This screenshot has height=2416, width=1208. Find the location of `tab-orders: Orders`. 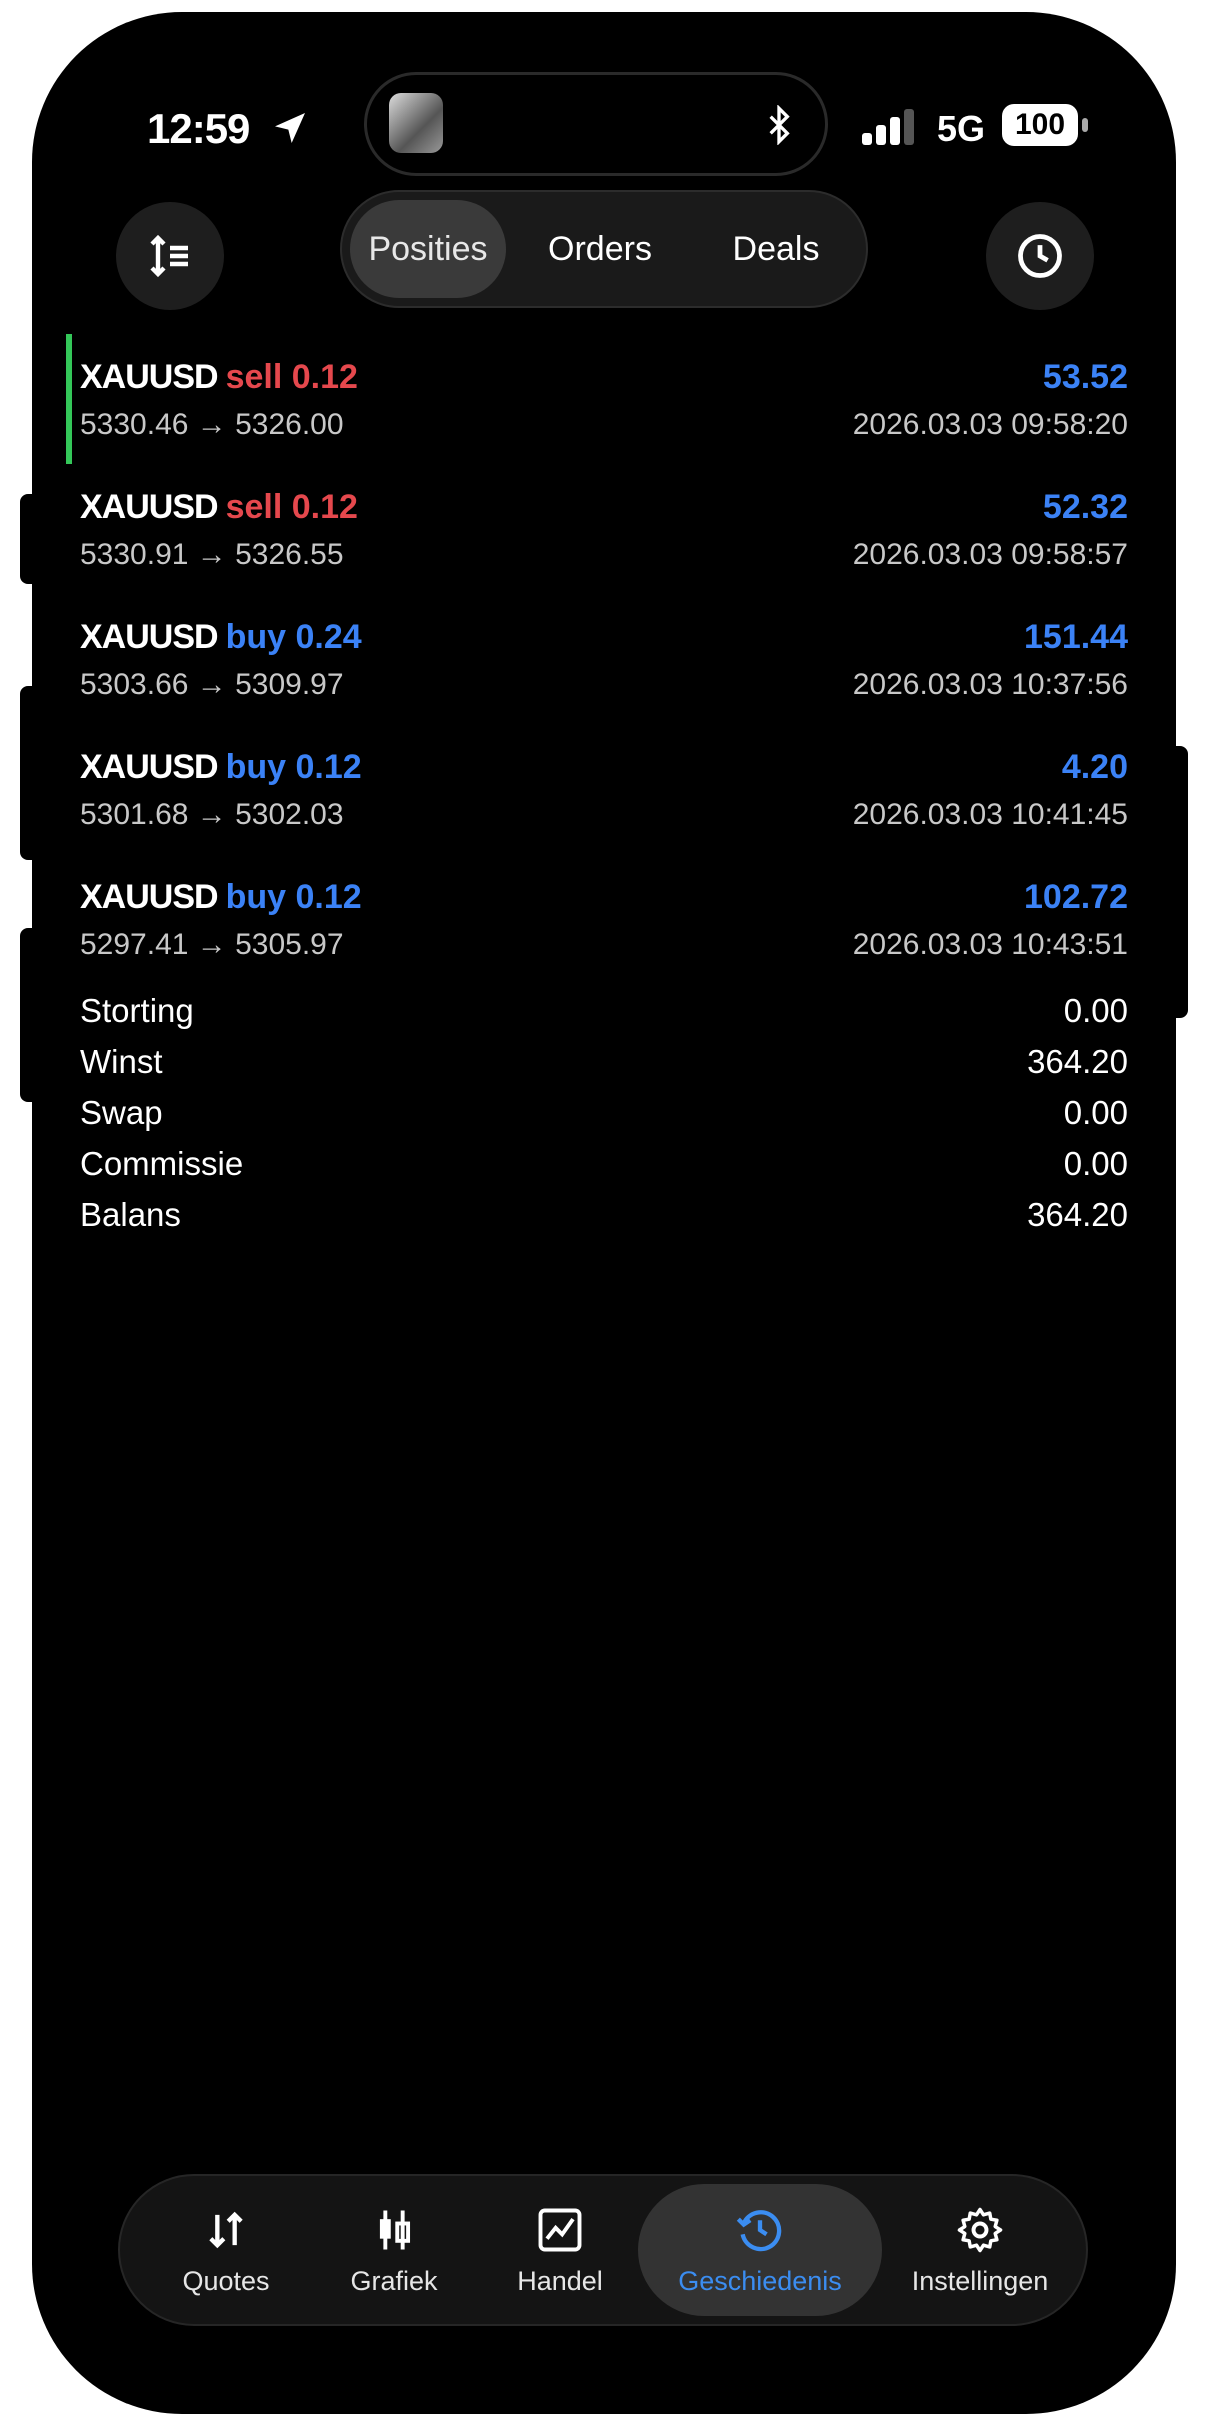

tab-orders: Orders is located at coordinates (600, 249).